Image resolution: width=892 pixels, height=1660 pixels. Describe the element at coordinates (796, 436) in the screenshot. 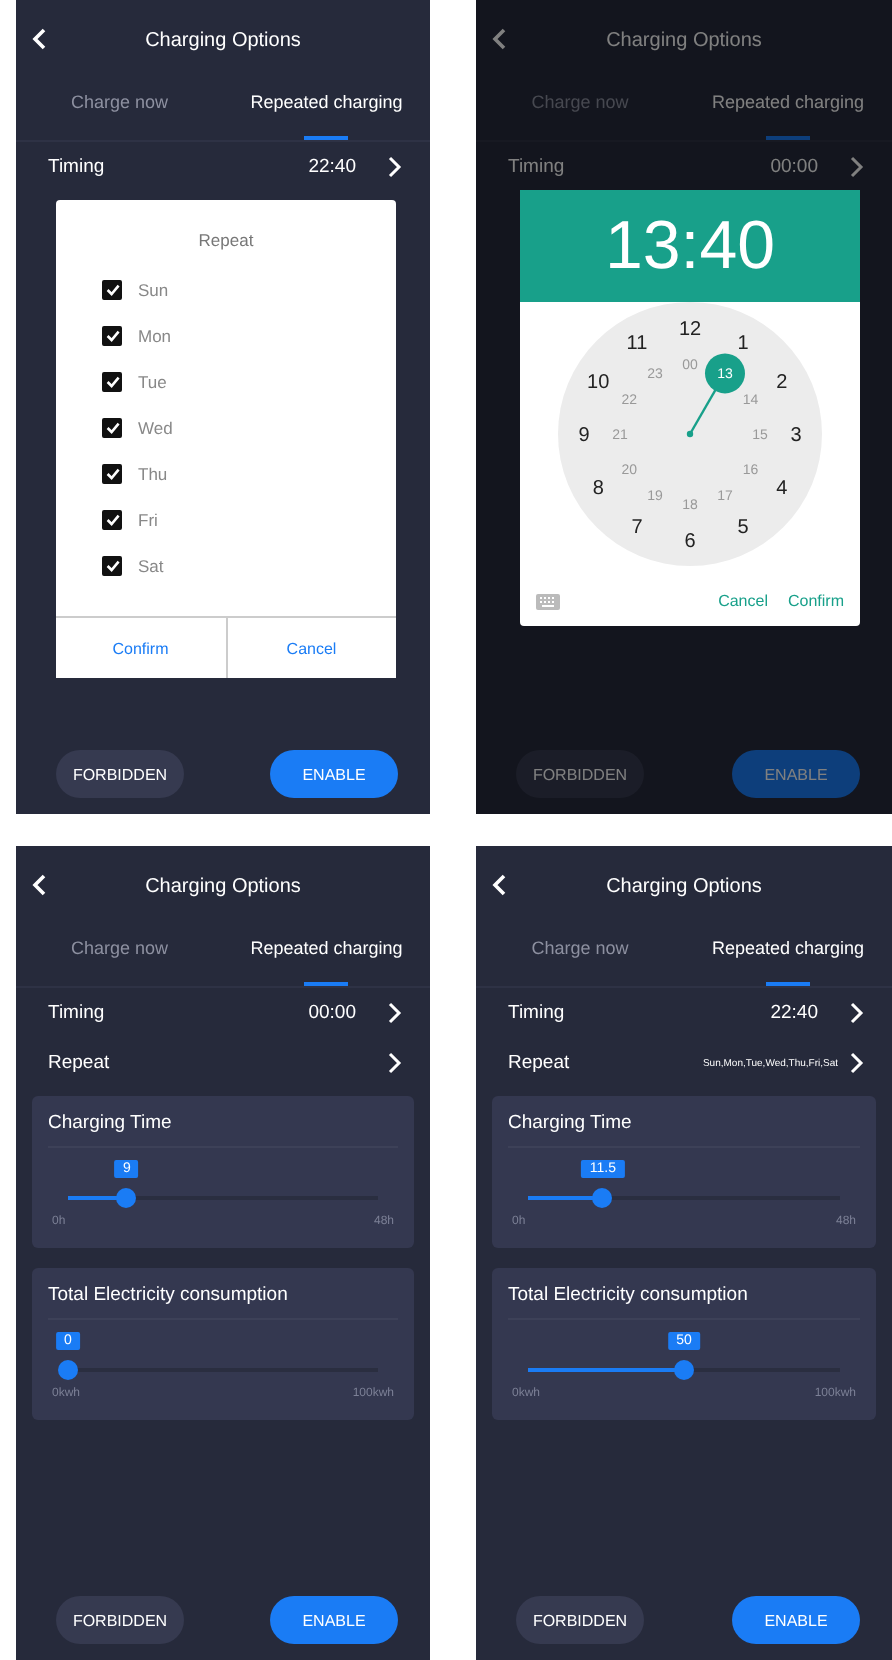

I see `clock-number: 3` at that location.